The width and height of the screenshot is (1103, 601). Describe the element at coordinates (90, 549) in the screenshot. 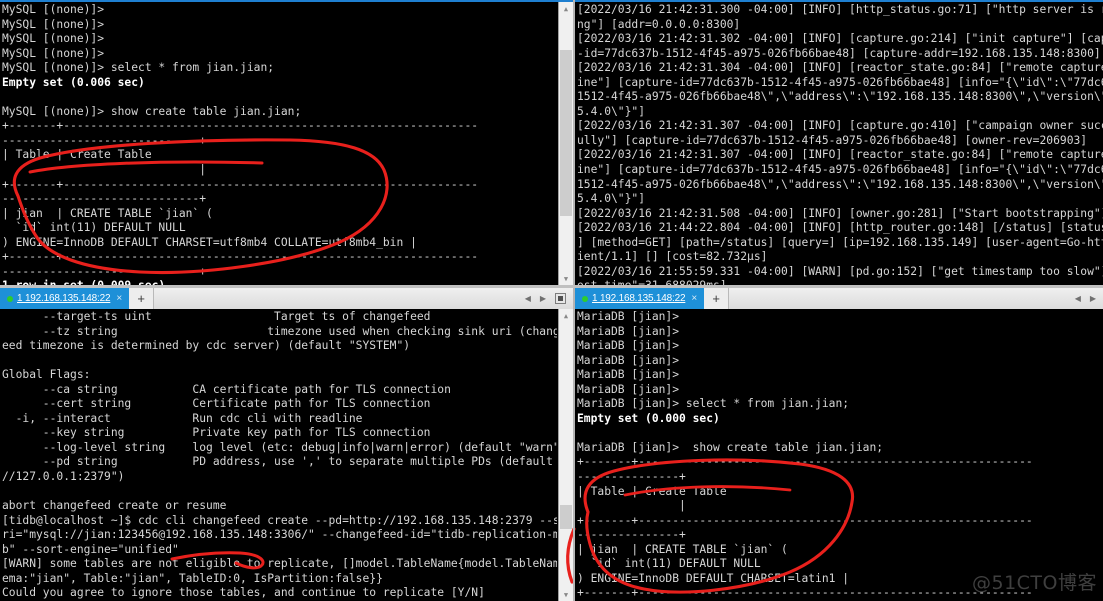

I see `terminal-line: b" --sort-engine="unified"` at that location.